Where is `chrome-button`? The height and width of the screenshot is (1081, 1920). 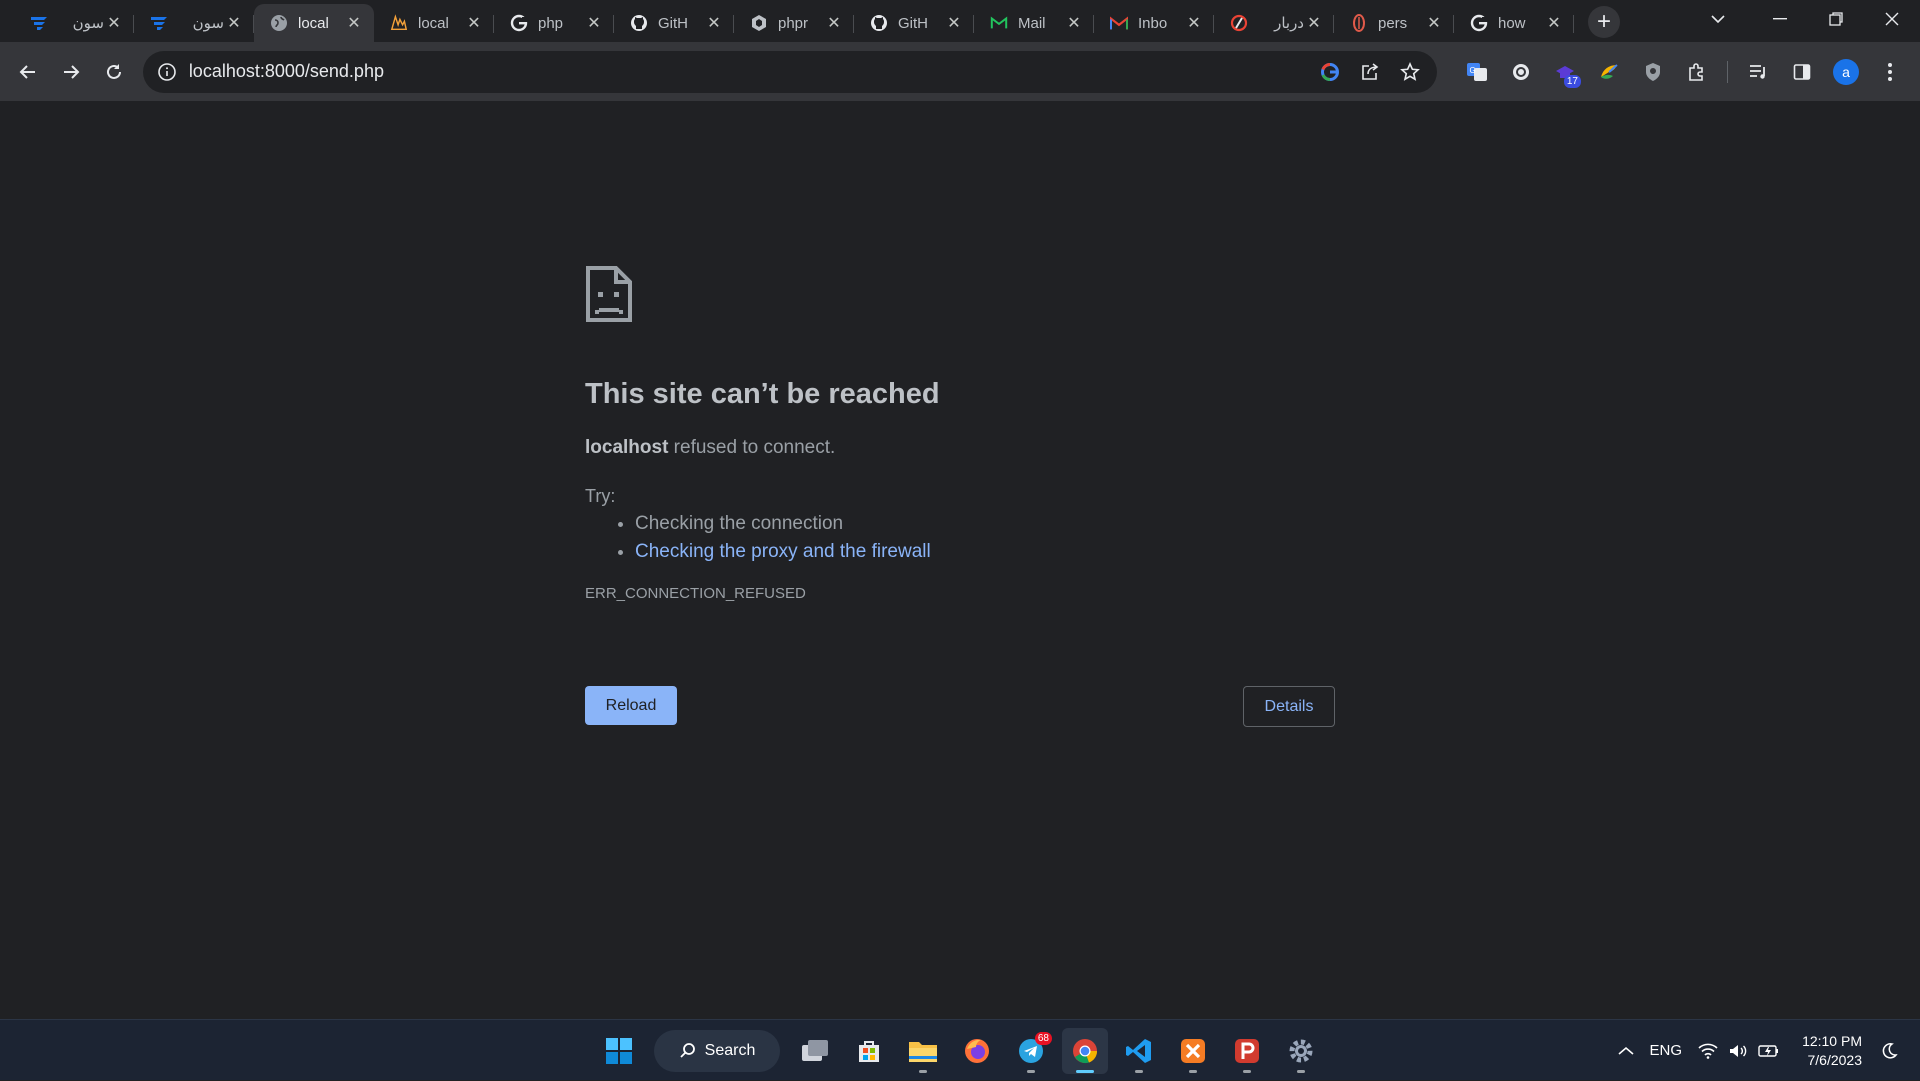
chrome-button is located at coordinates (1085, 1051).